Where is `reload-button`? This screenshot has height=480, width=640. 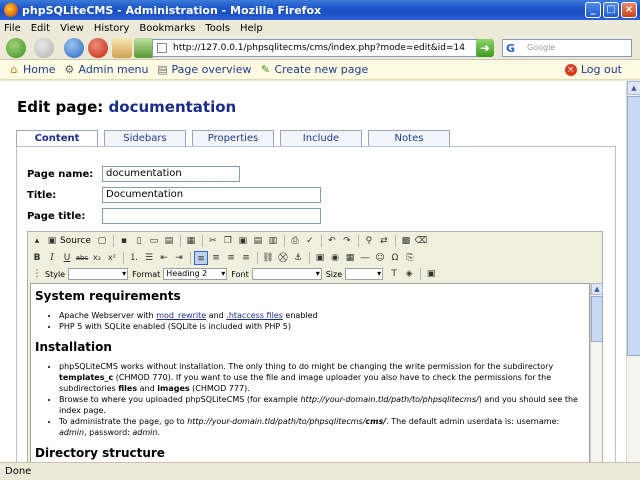 reload-button is located at coordinates (74, 48).